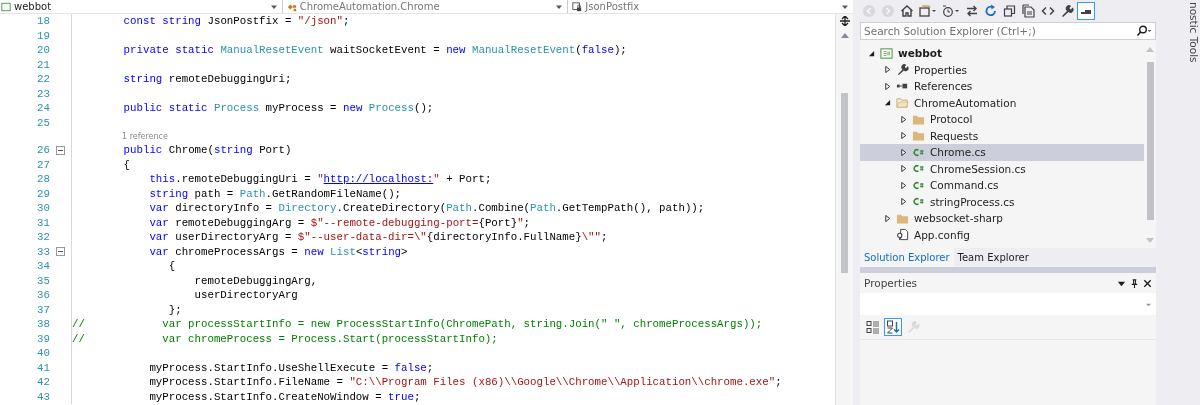 The image size is (1200, 405). What do you see at coordinates (424, 6) in the screenshot?
I see `navigation-dropdown: ChromeAutomation.Chrome` at bounding box center [424, 6].